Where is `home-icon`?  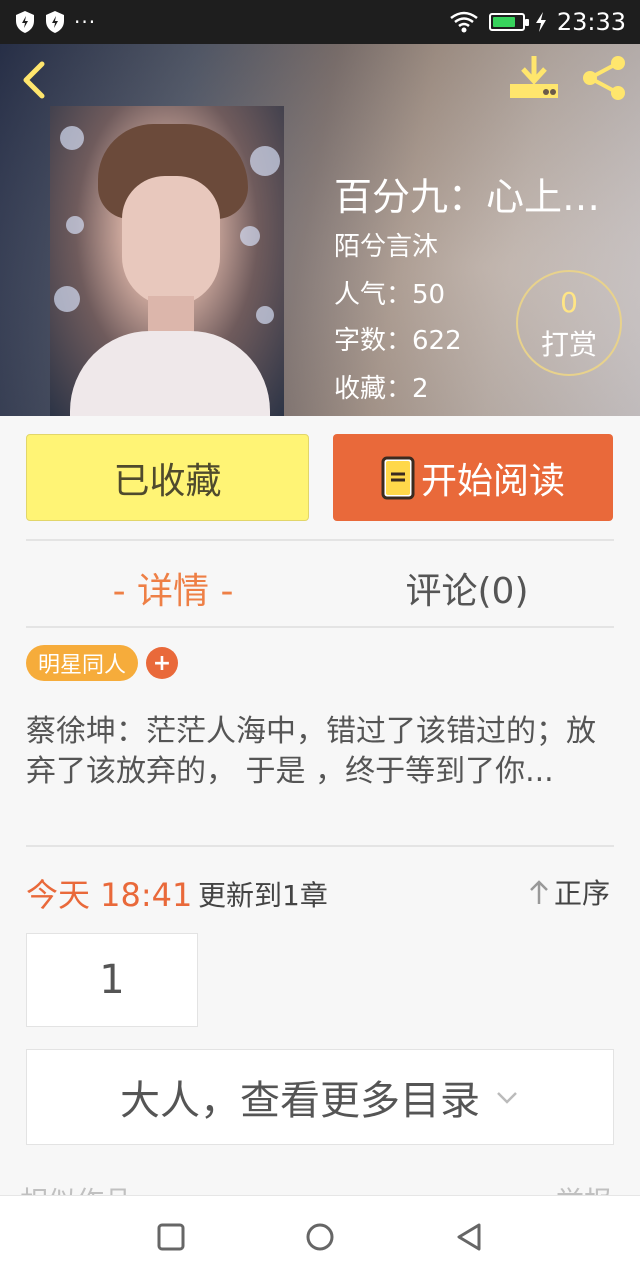 home-icon is located at coordinates (320, 1237).